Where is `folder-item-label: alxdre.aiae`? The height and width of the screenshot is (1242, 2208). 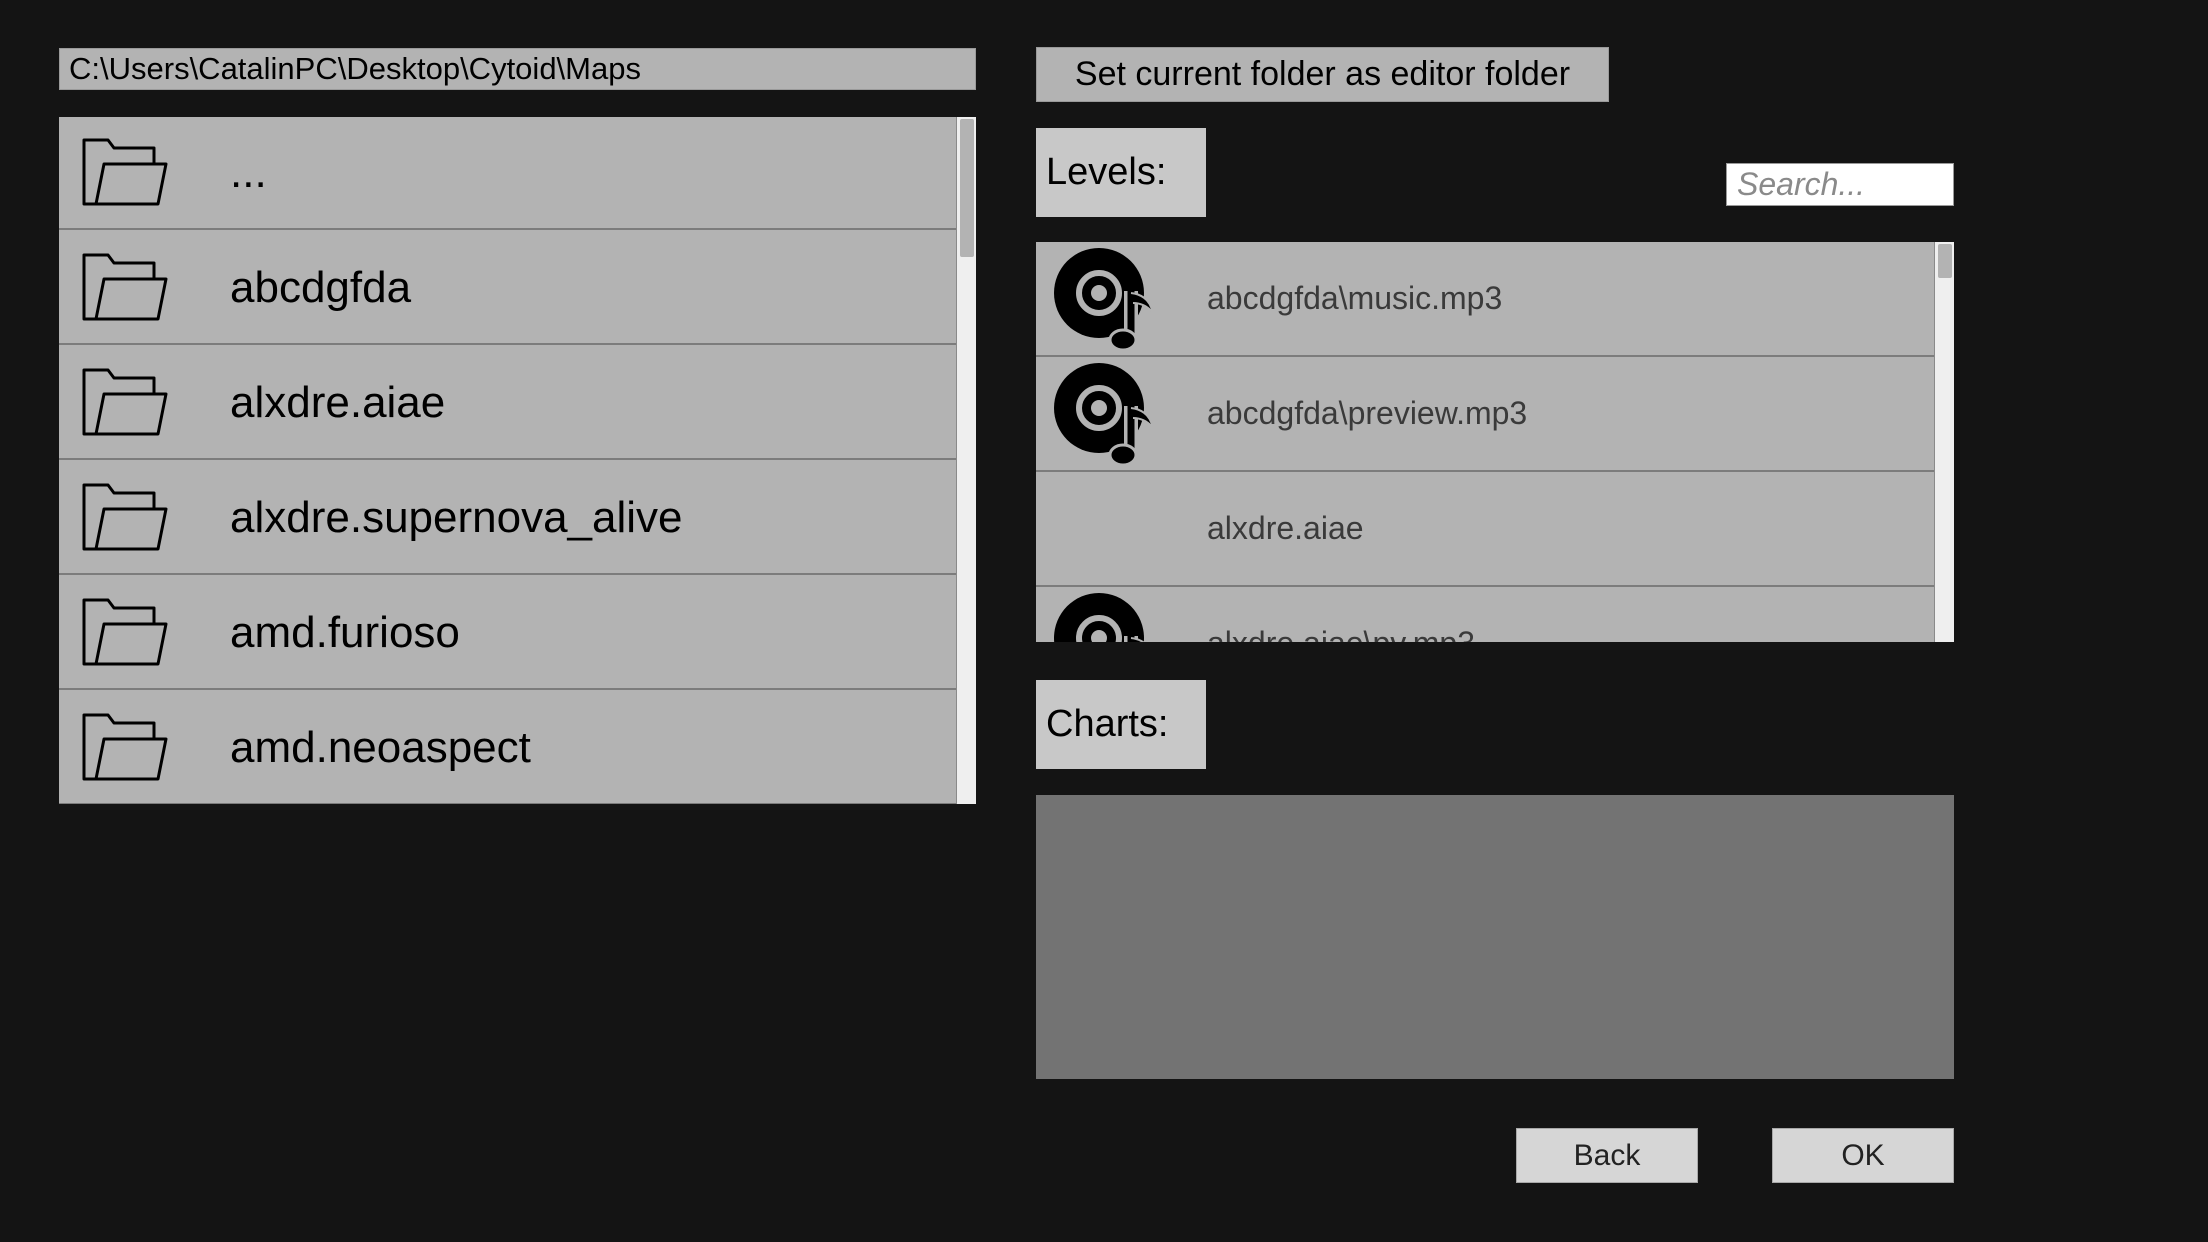 folder-item-label: alxdre.aiae is located at coordinates (338, 402).